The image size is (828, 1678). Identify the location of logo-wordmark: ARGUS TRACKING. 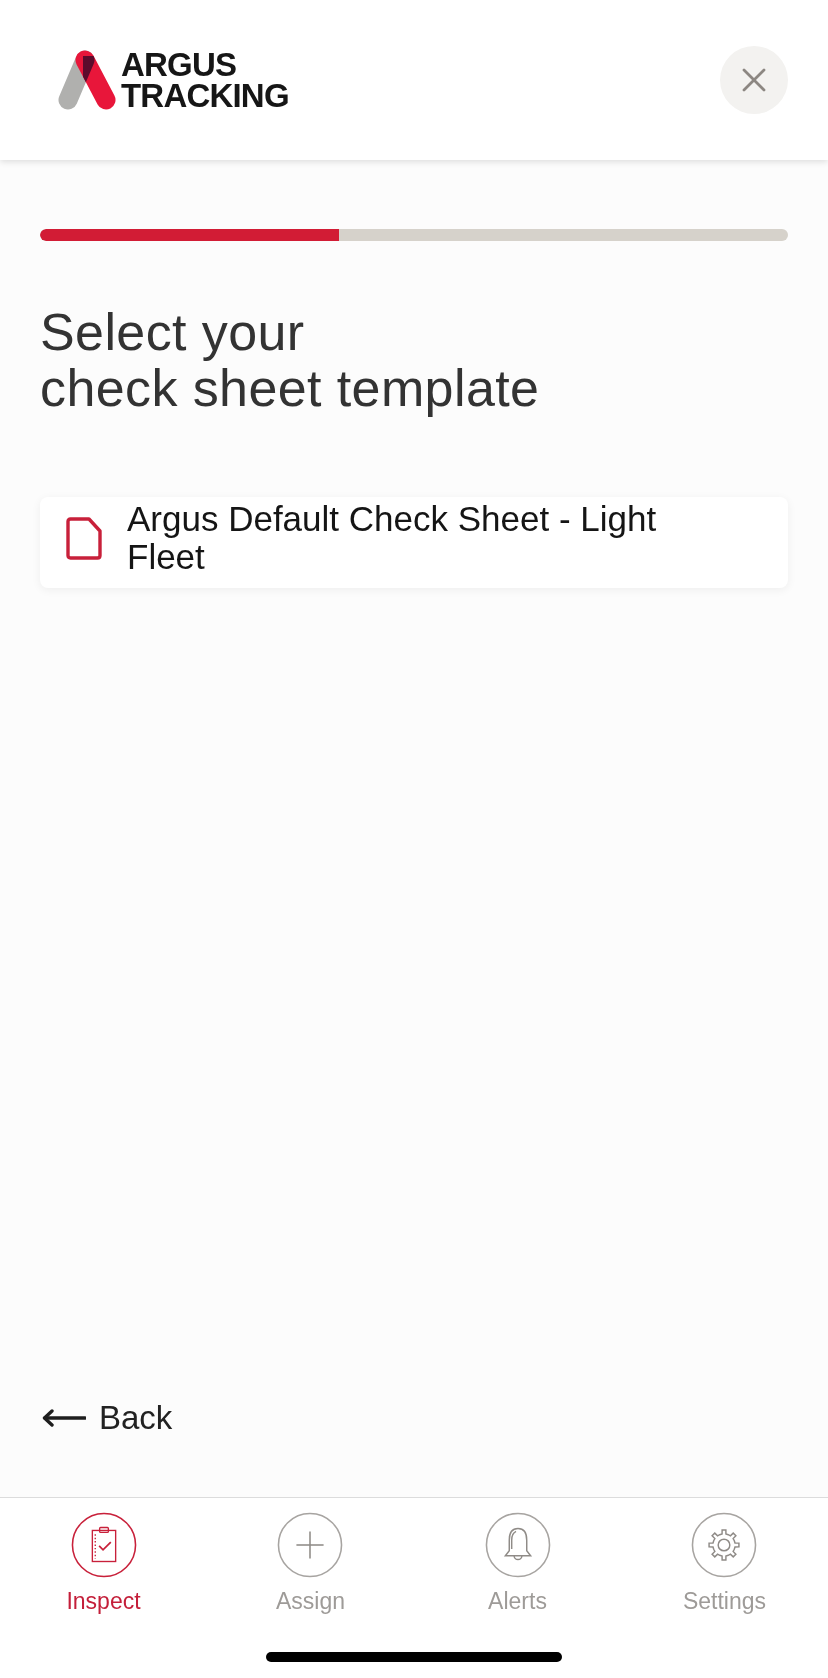
(205, 80).